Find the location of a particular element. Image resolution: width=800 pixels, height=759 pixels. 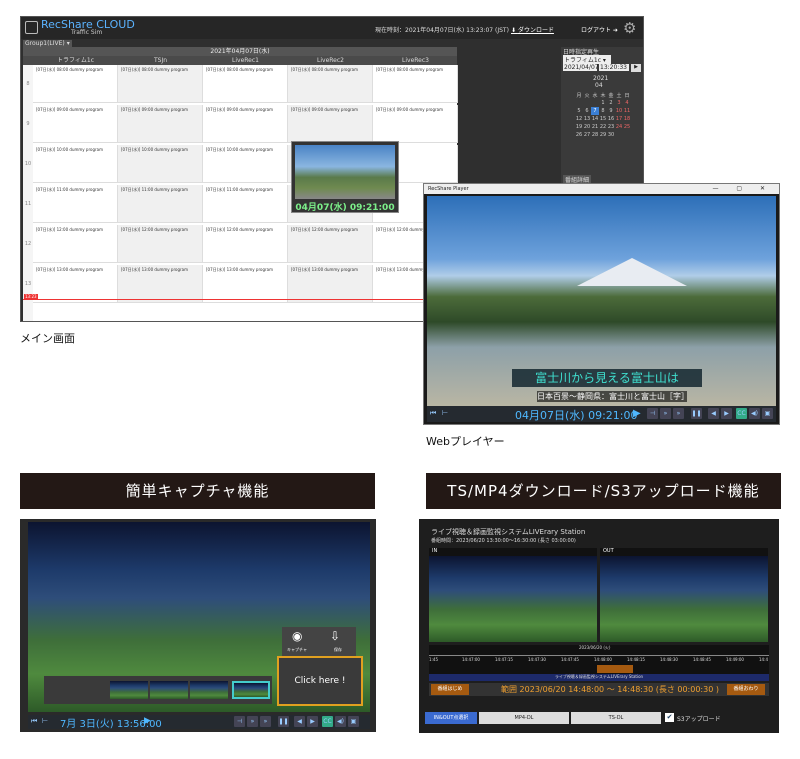

time-input: 13:20:33 is located at coordinates (614, 67).